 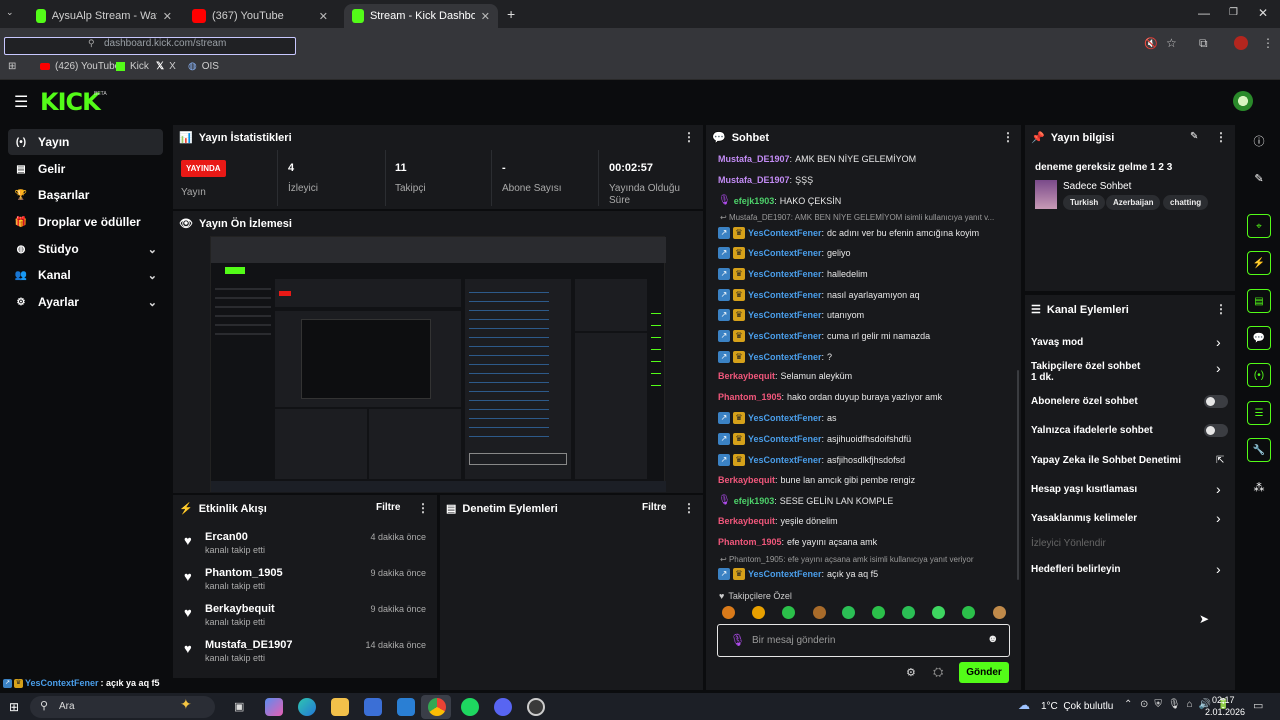 What do you see at coordinates (1057, 342) in the screenshot?
I see `channel-action-label: Yavaş mod` at bounding box center [1057, 342].